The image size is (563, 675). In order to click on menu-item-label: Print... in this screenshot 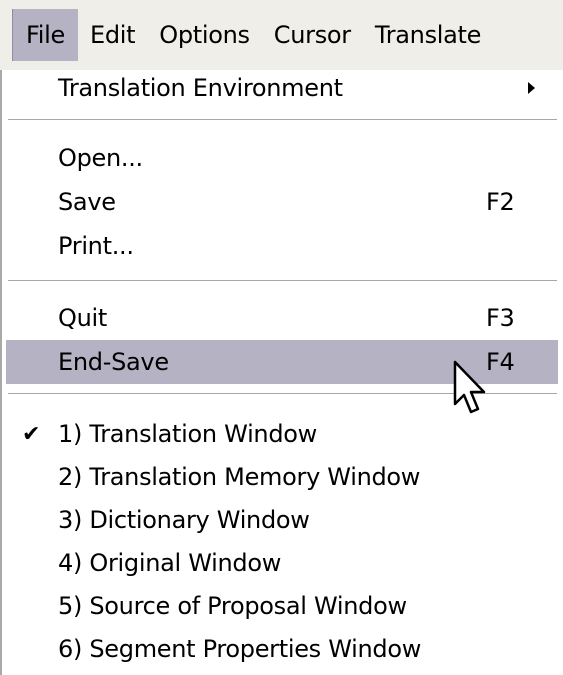, I will do `click(96, 246)`.